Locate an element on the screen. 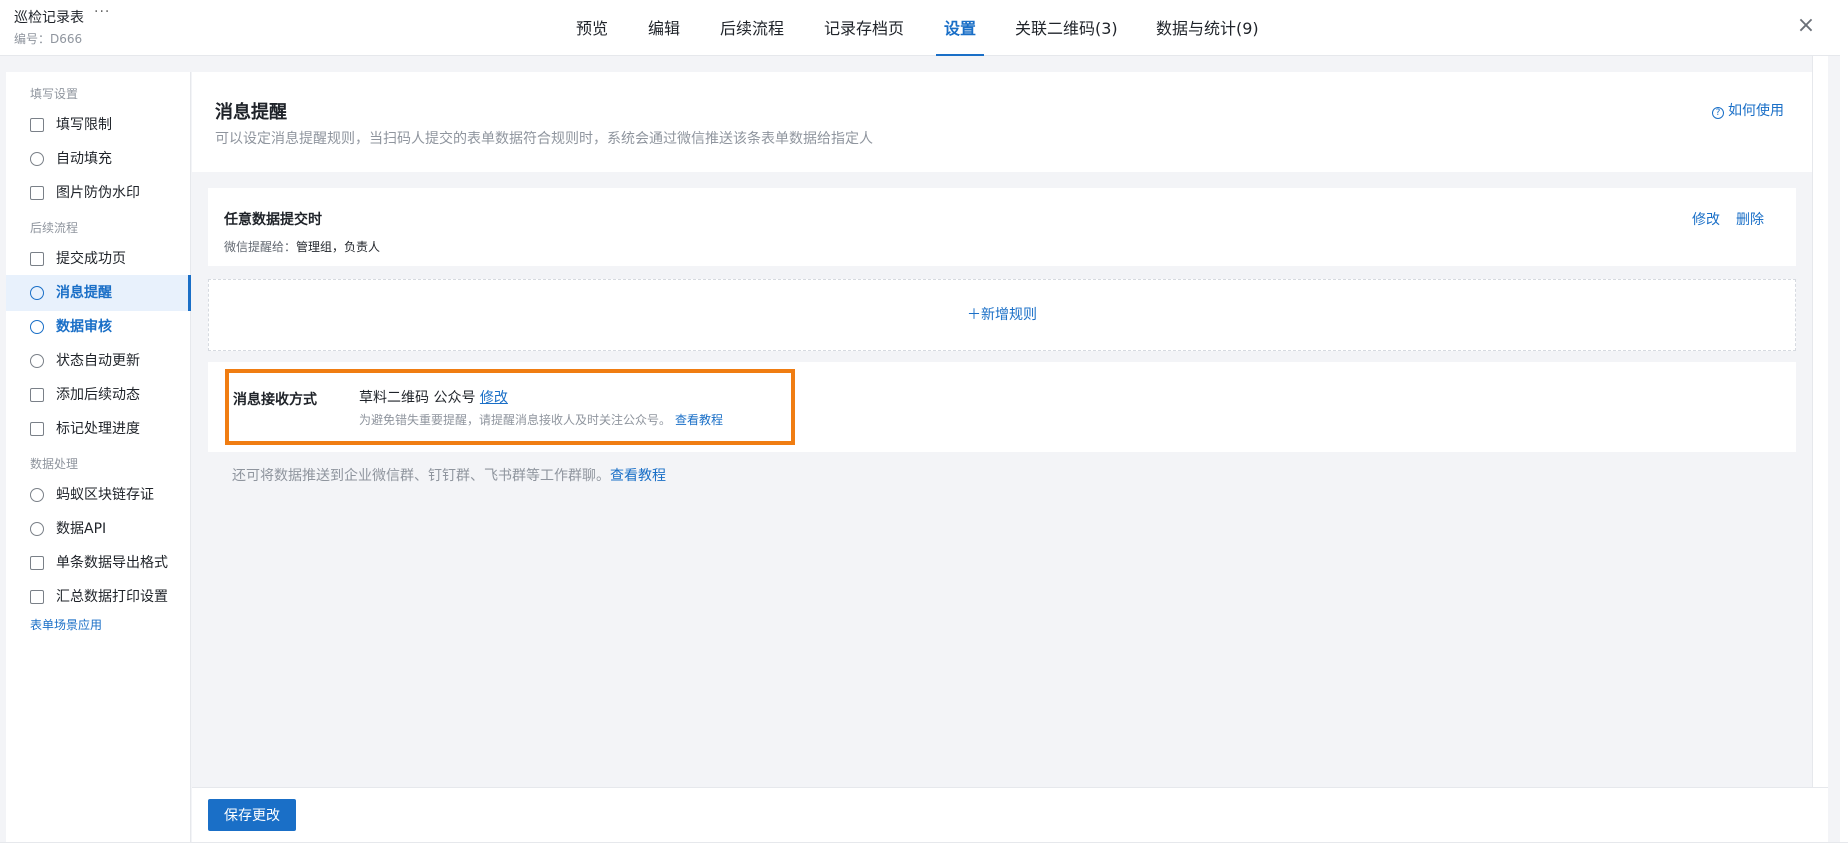 The width and height of the screenshot is (1848, 858). tab-settings: 设置 is located at coordinates (960, 28).